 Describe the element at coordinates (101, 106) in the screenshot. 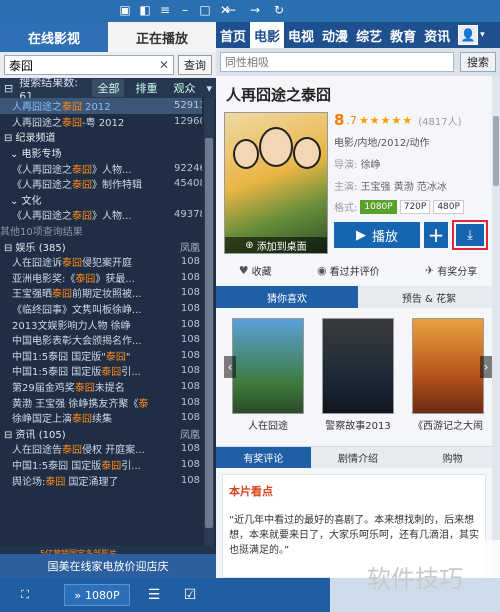

I see `list-item: 人再囧途之泰囧 201252913` at that location.